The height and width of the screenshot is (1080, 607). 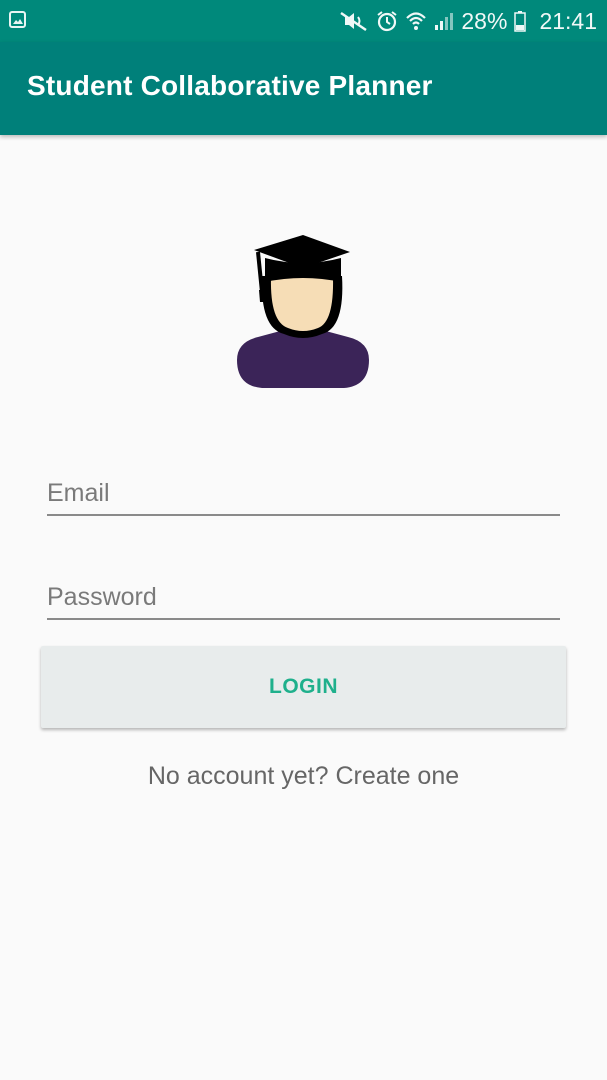 I want to click on email-input, so click(x=303, y=487).